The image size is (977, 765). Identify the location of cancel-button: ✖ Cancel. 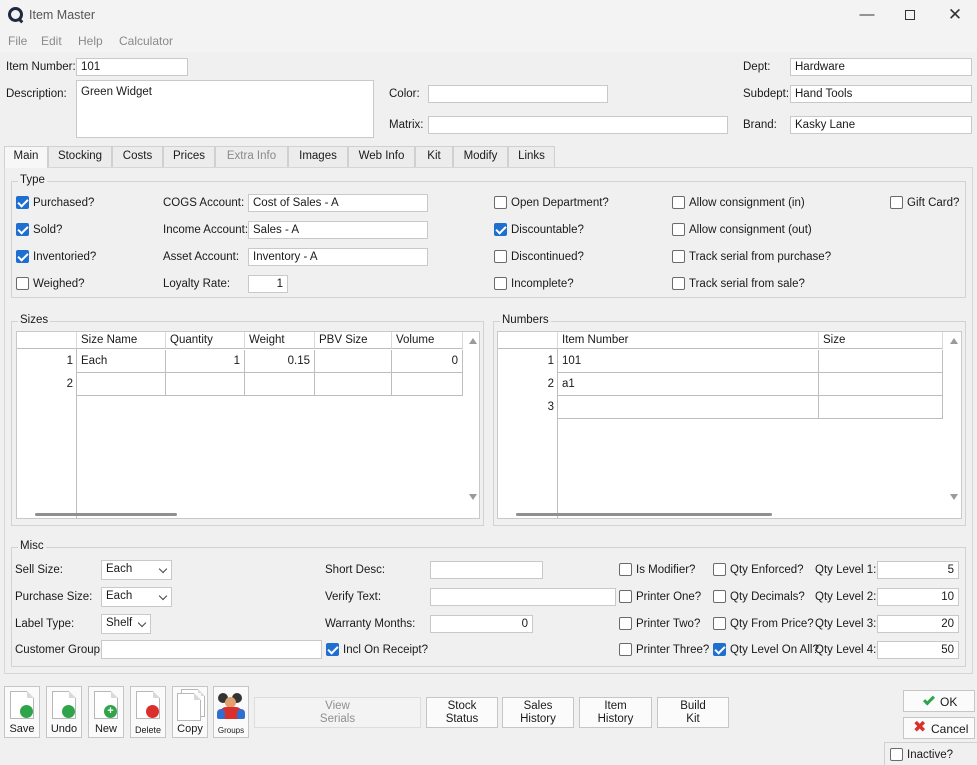
(939, 728).